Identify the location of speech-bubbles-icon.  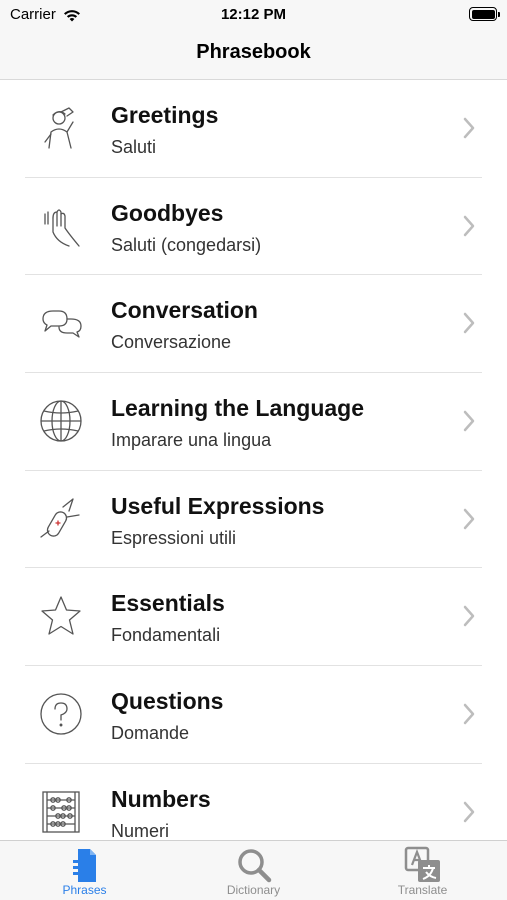
(61, 323).